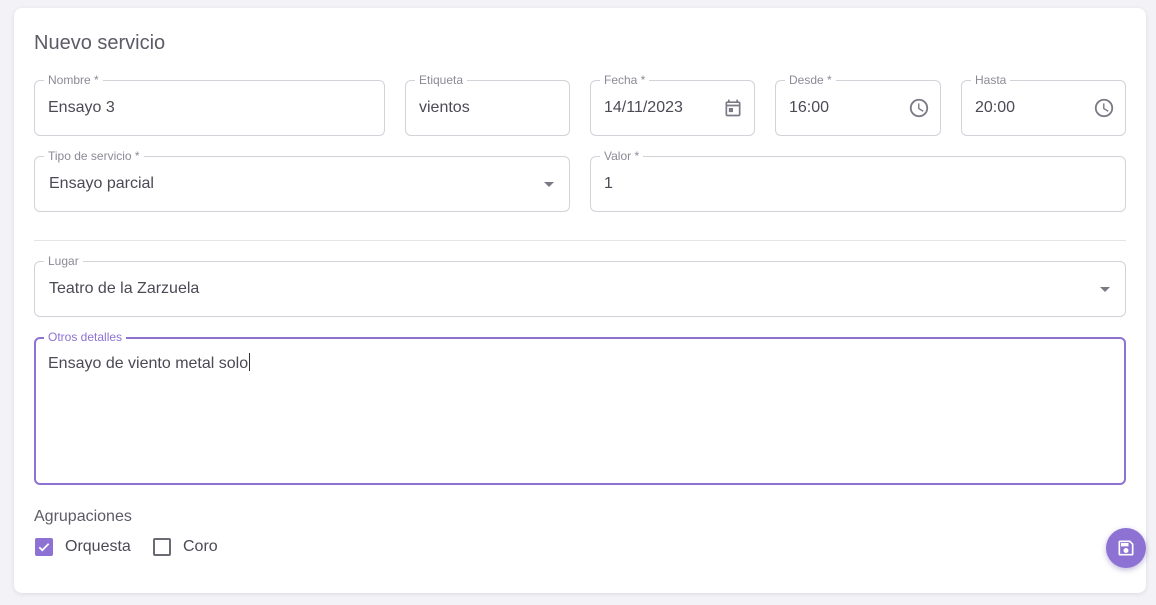 This screenshot has width=1156, height=605. Describe the element at coordinates (162, 547) in the screenshot. I see `checkbox-unchecked-icon` at that location.